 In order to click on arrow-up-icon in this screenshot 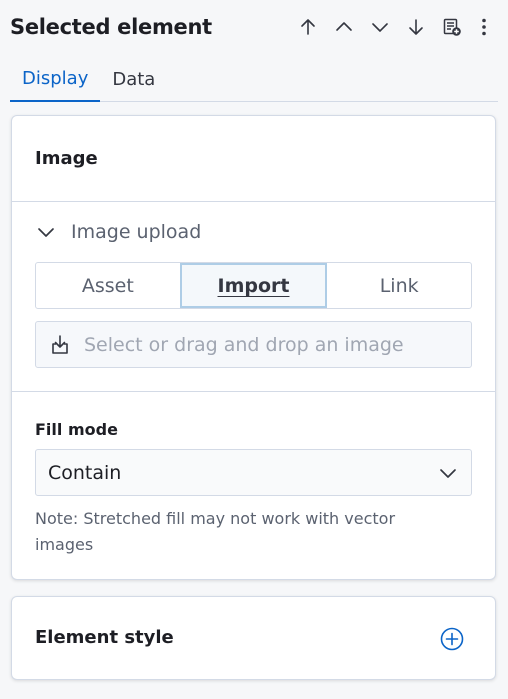, I will do `click(308, 27)`.